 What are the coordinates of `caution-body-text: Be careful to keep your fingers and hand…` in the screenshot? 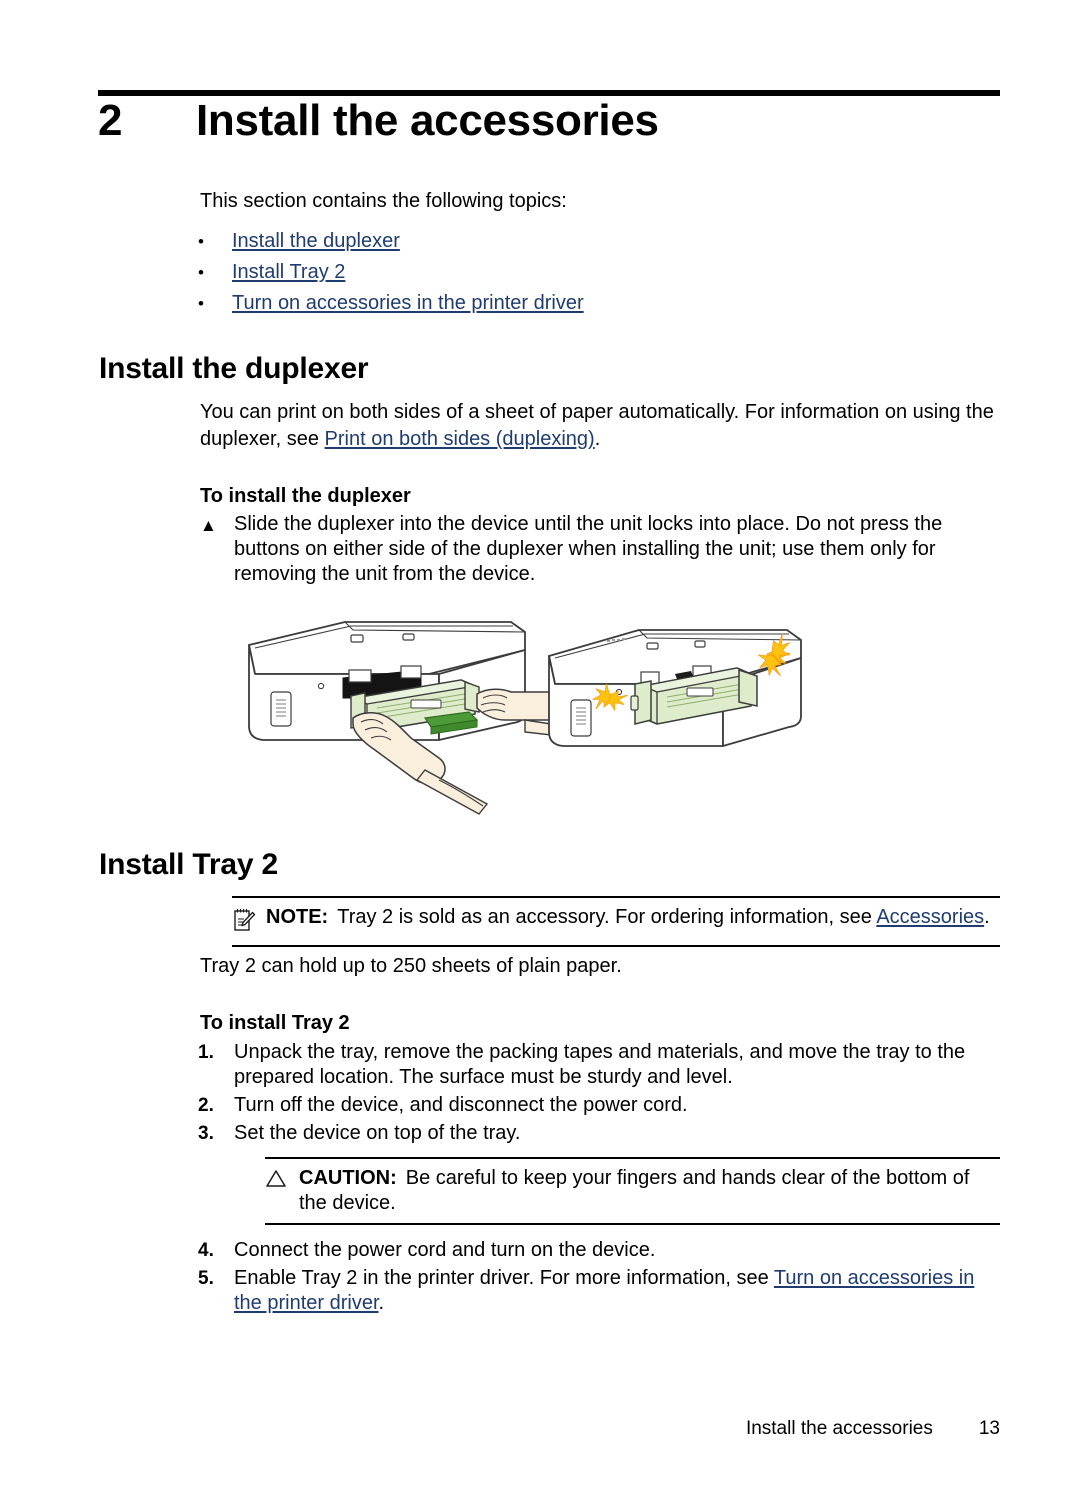 It's located at (634, 1190).